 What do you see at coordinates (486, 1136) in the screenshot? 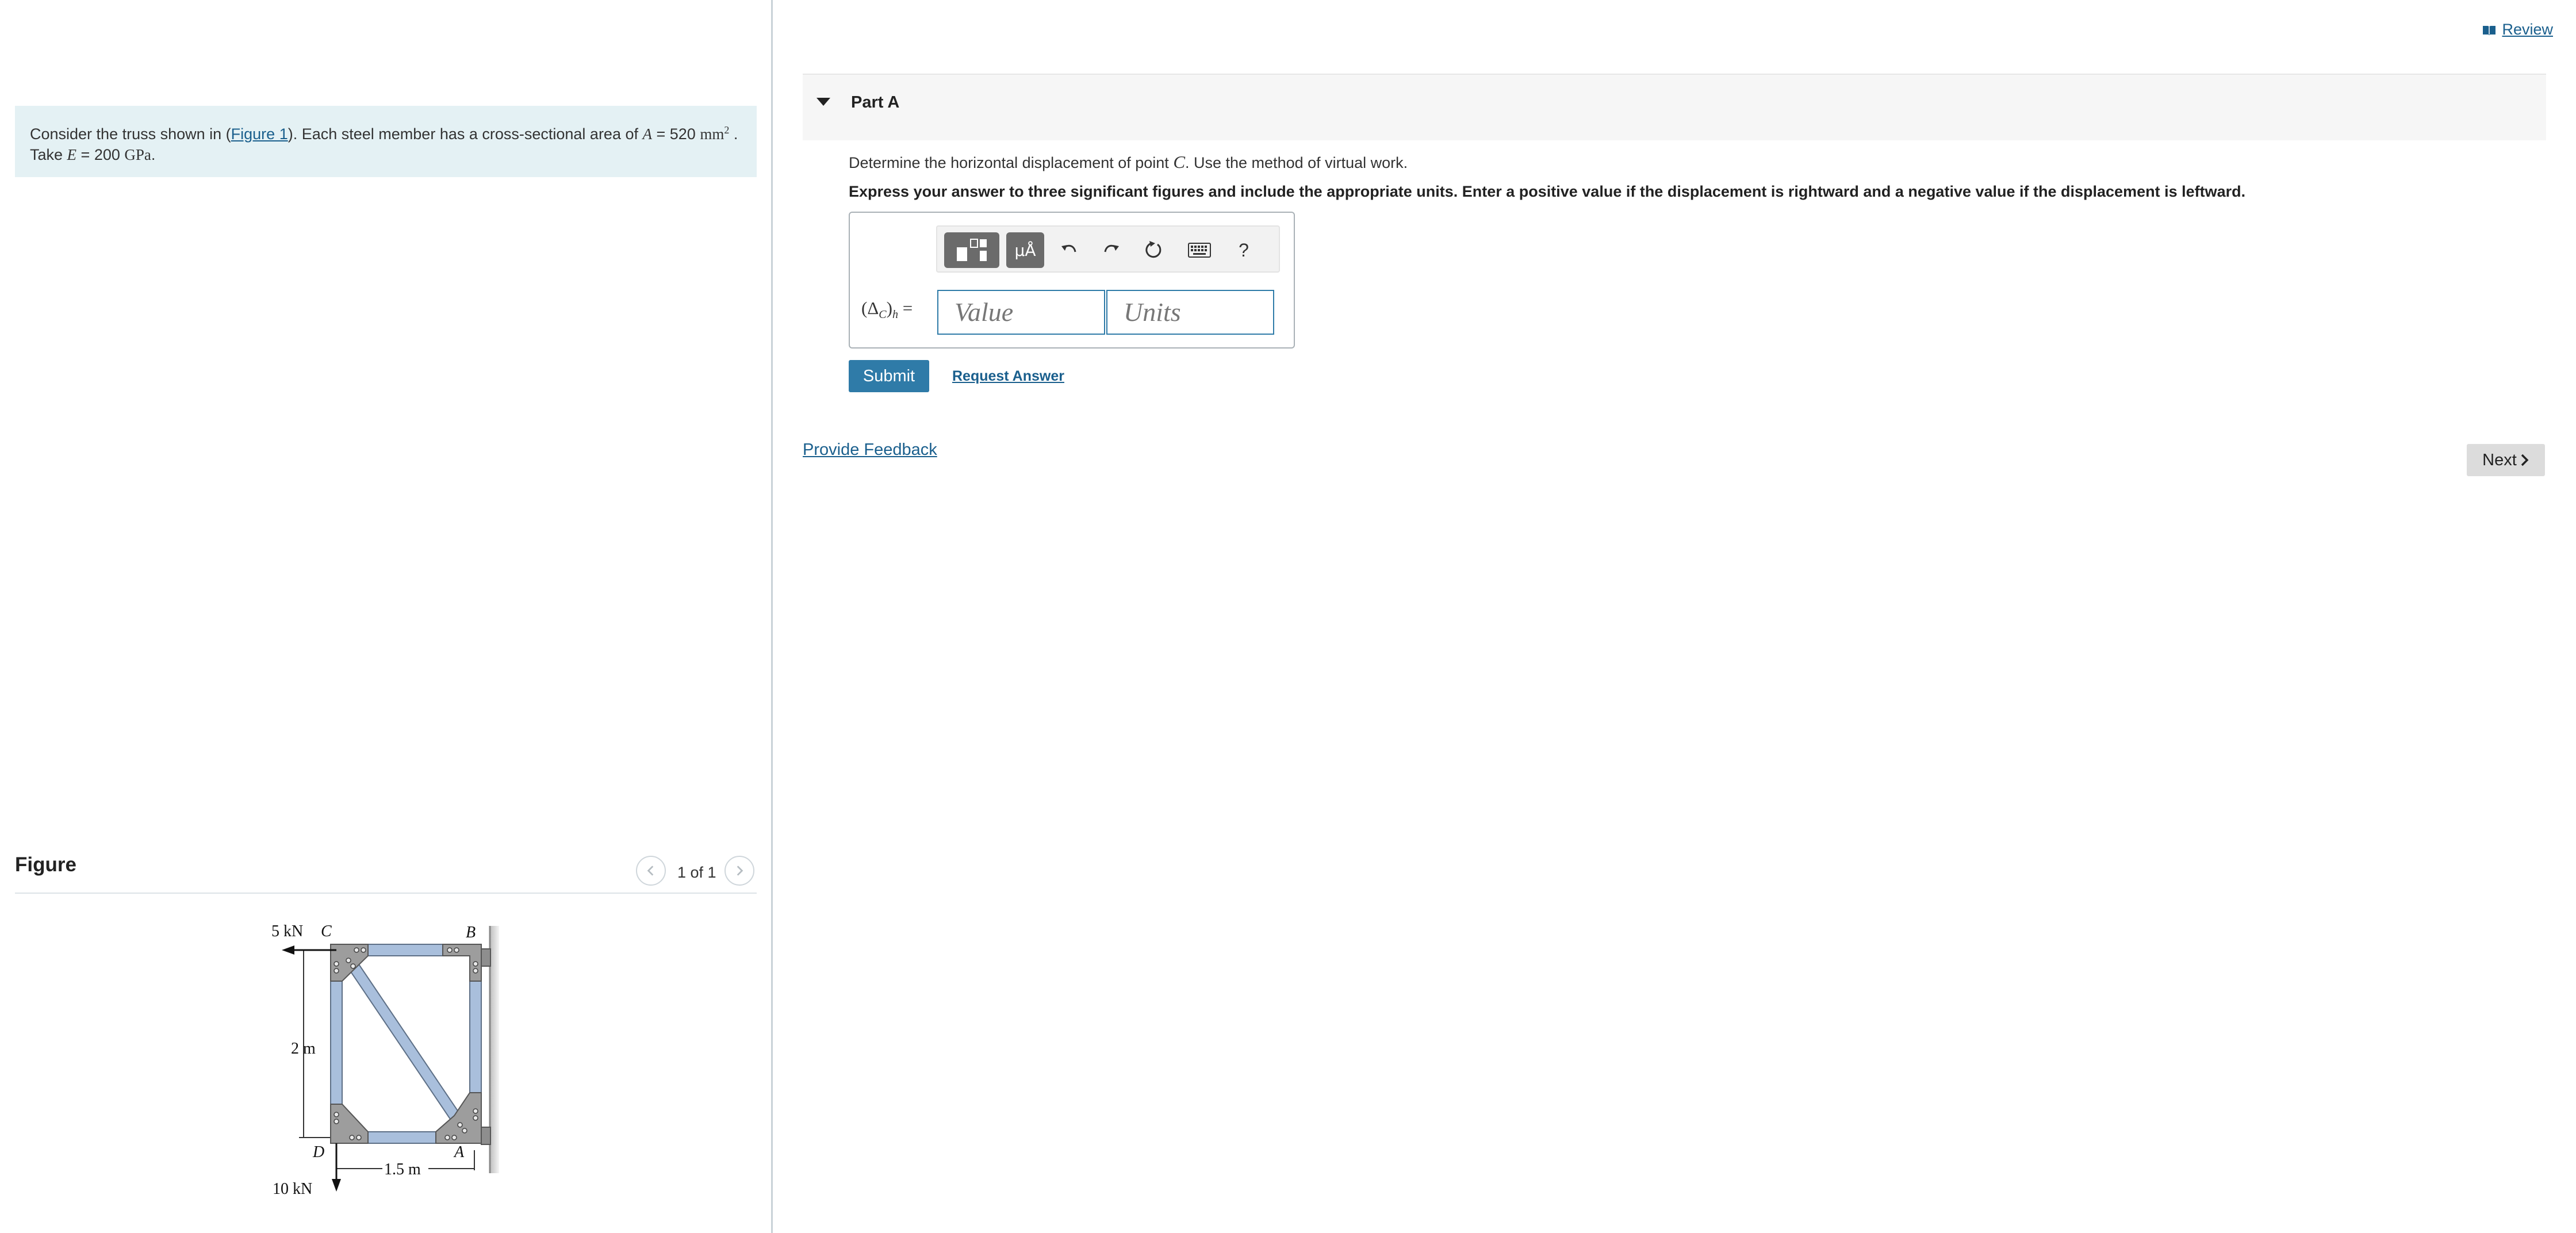
I see `support-a` at bounding box center [486, 1136].